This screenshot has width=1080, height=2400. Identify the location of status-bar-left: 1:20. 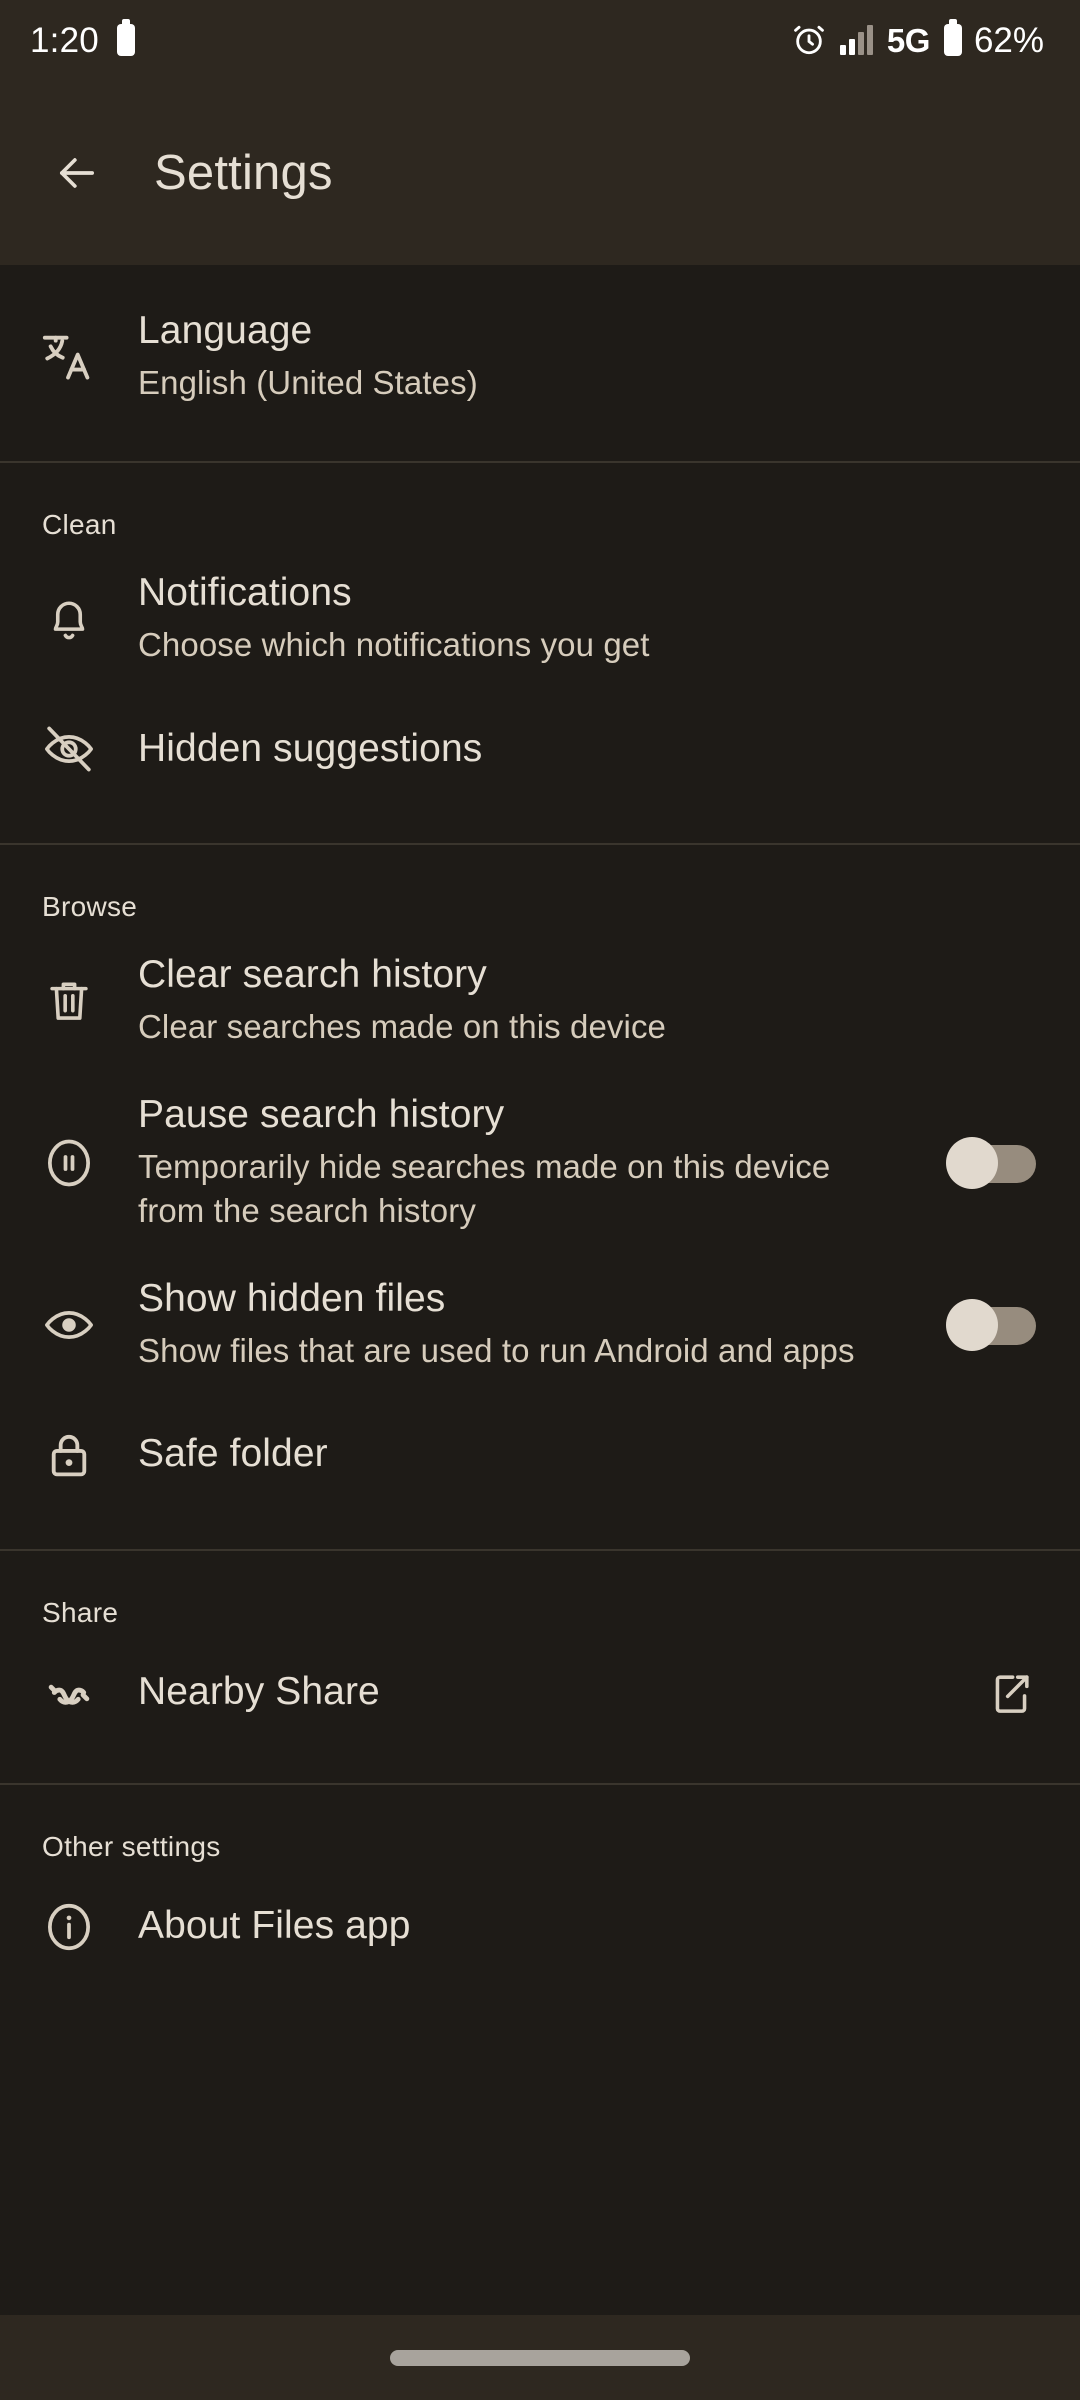
(82, 39).